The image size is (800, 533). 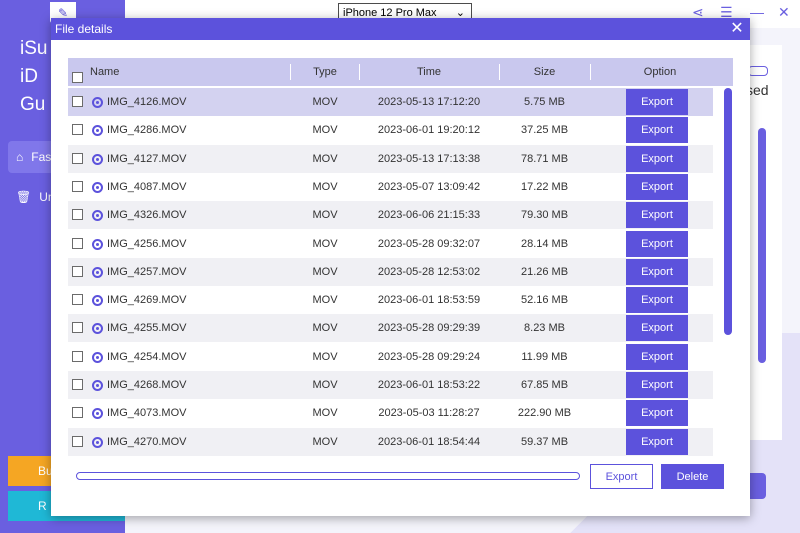 I want to click on dialog-header: File details ✕, so click(x=400, y=29).